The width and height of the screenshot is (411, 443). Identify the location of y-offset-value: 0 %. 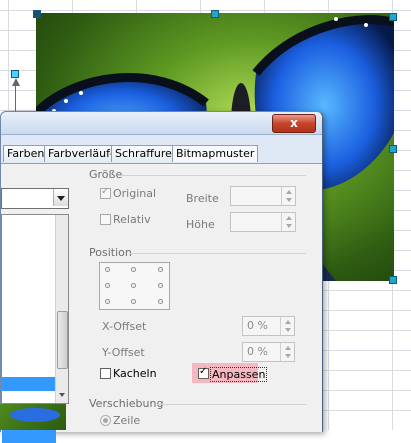
(257, 351).